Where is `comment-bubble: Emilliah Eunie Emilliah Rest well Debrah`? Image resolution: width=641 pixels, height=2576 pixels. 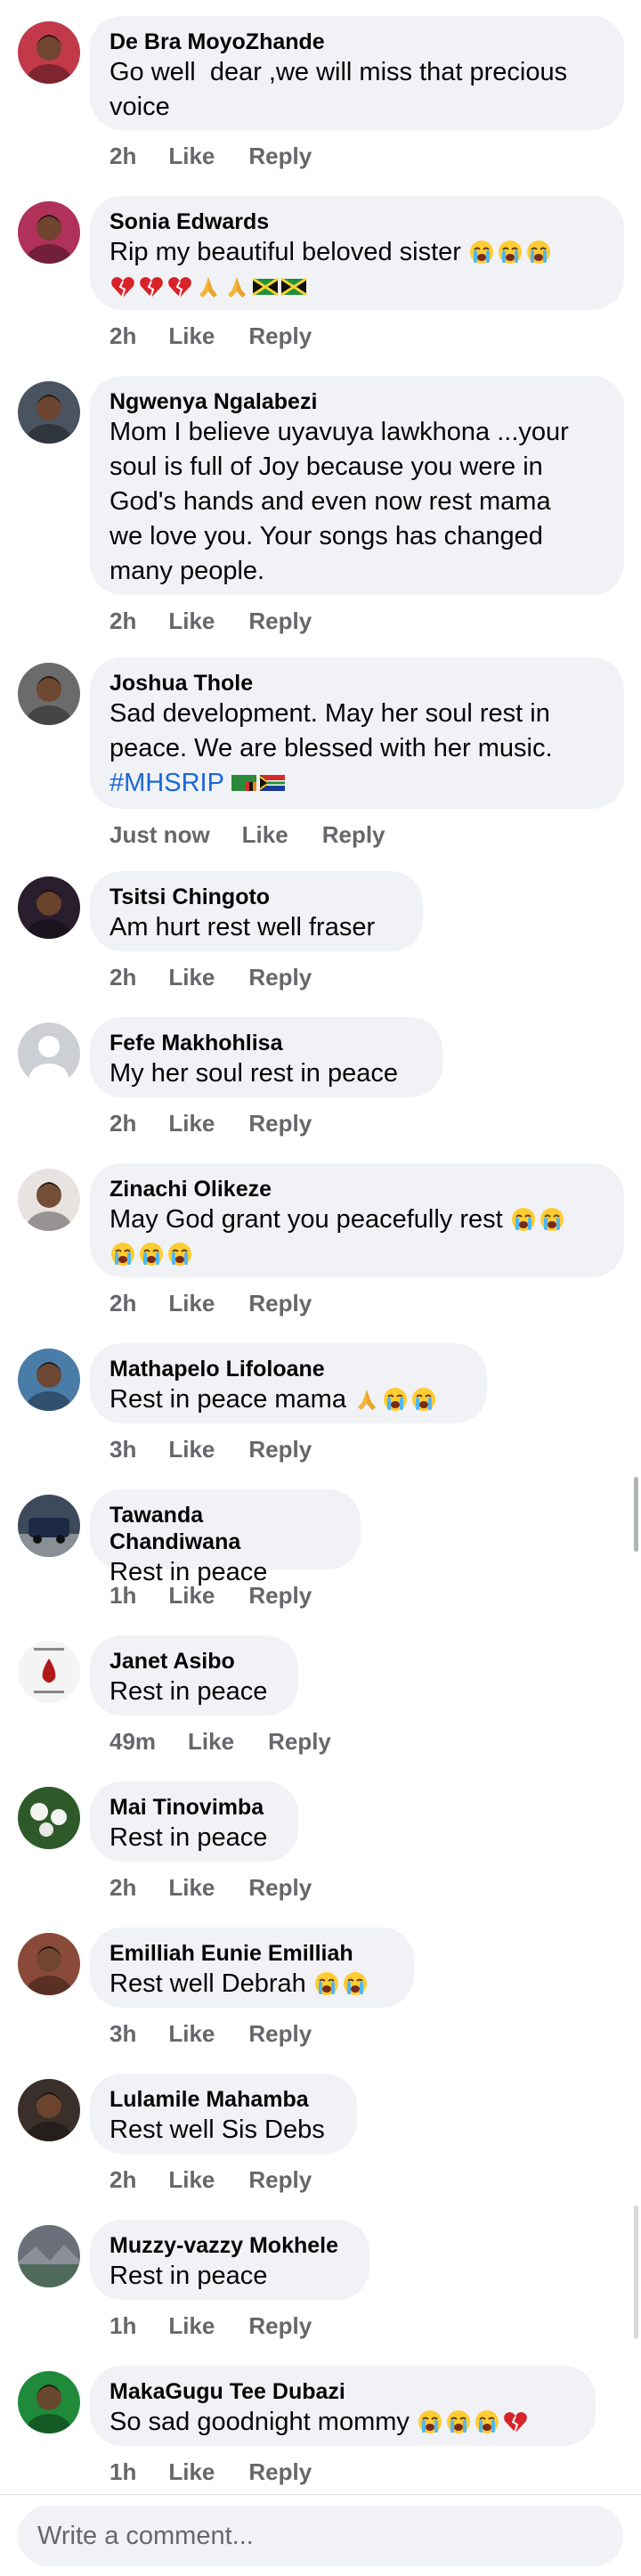
comment-bubble: Emilliah Eunie Emilliah Rest well Debrah is located at coordinates (252, 1968).